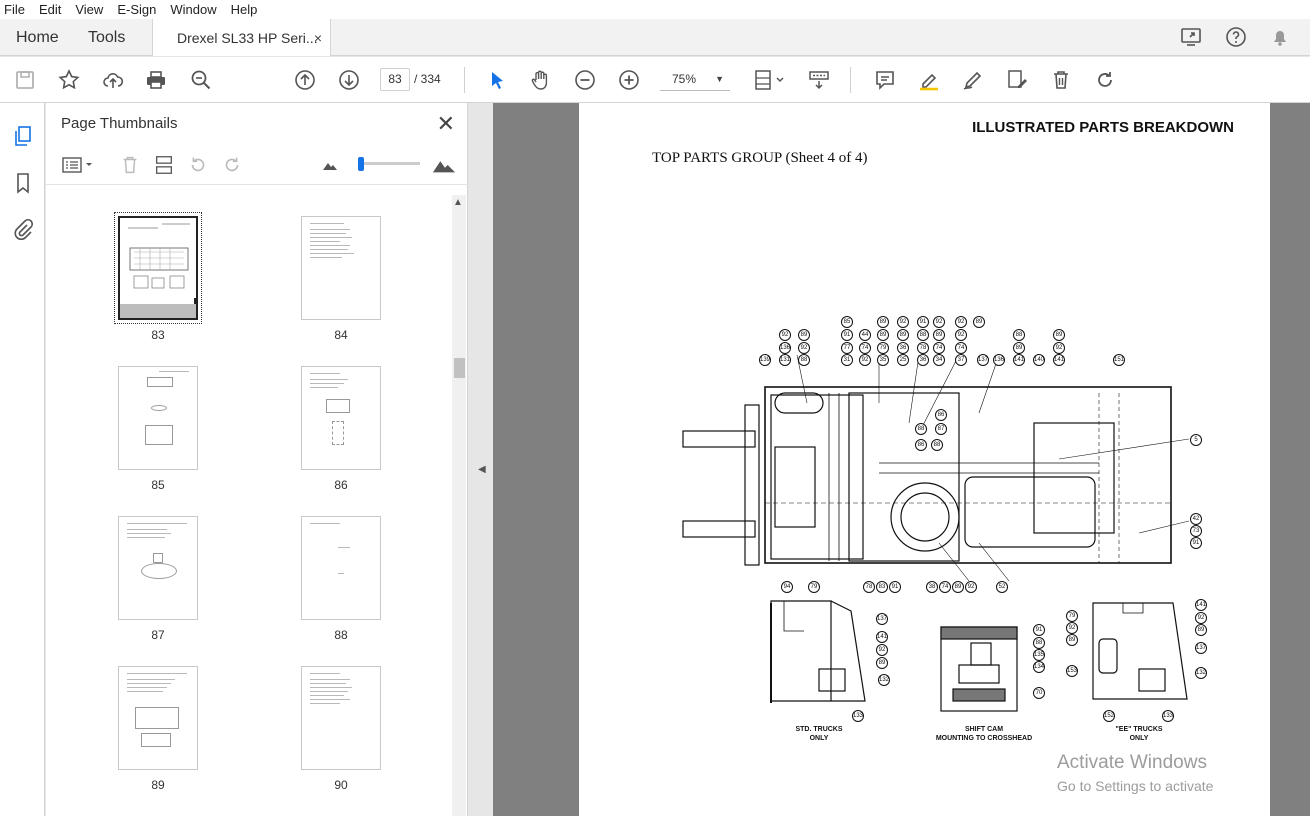  Describe the element at coordinates (22, 459) in the screenshot. I see `navigation-rail` at that location.